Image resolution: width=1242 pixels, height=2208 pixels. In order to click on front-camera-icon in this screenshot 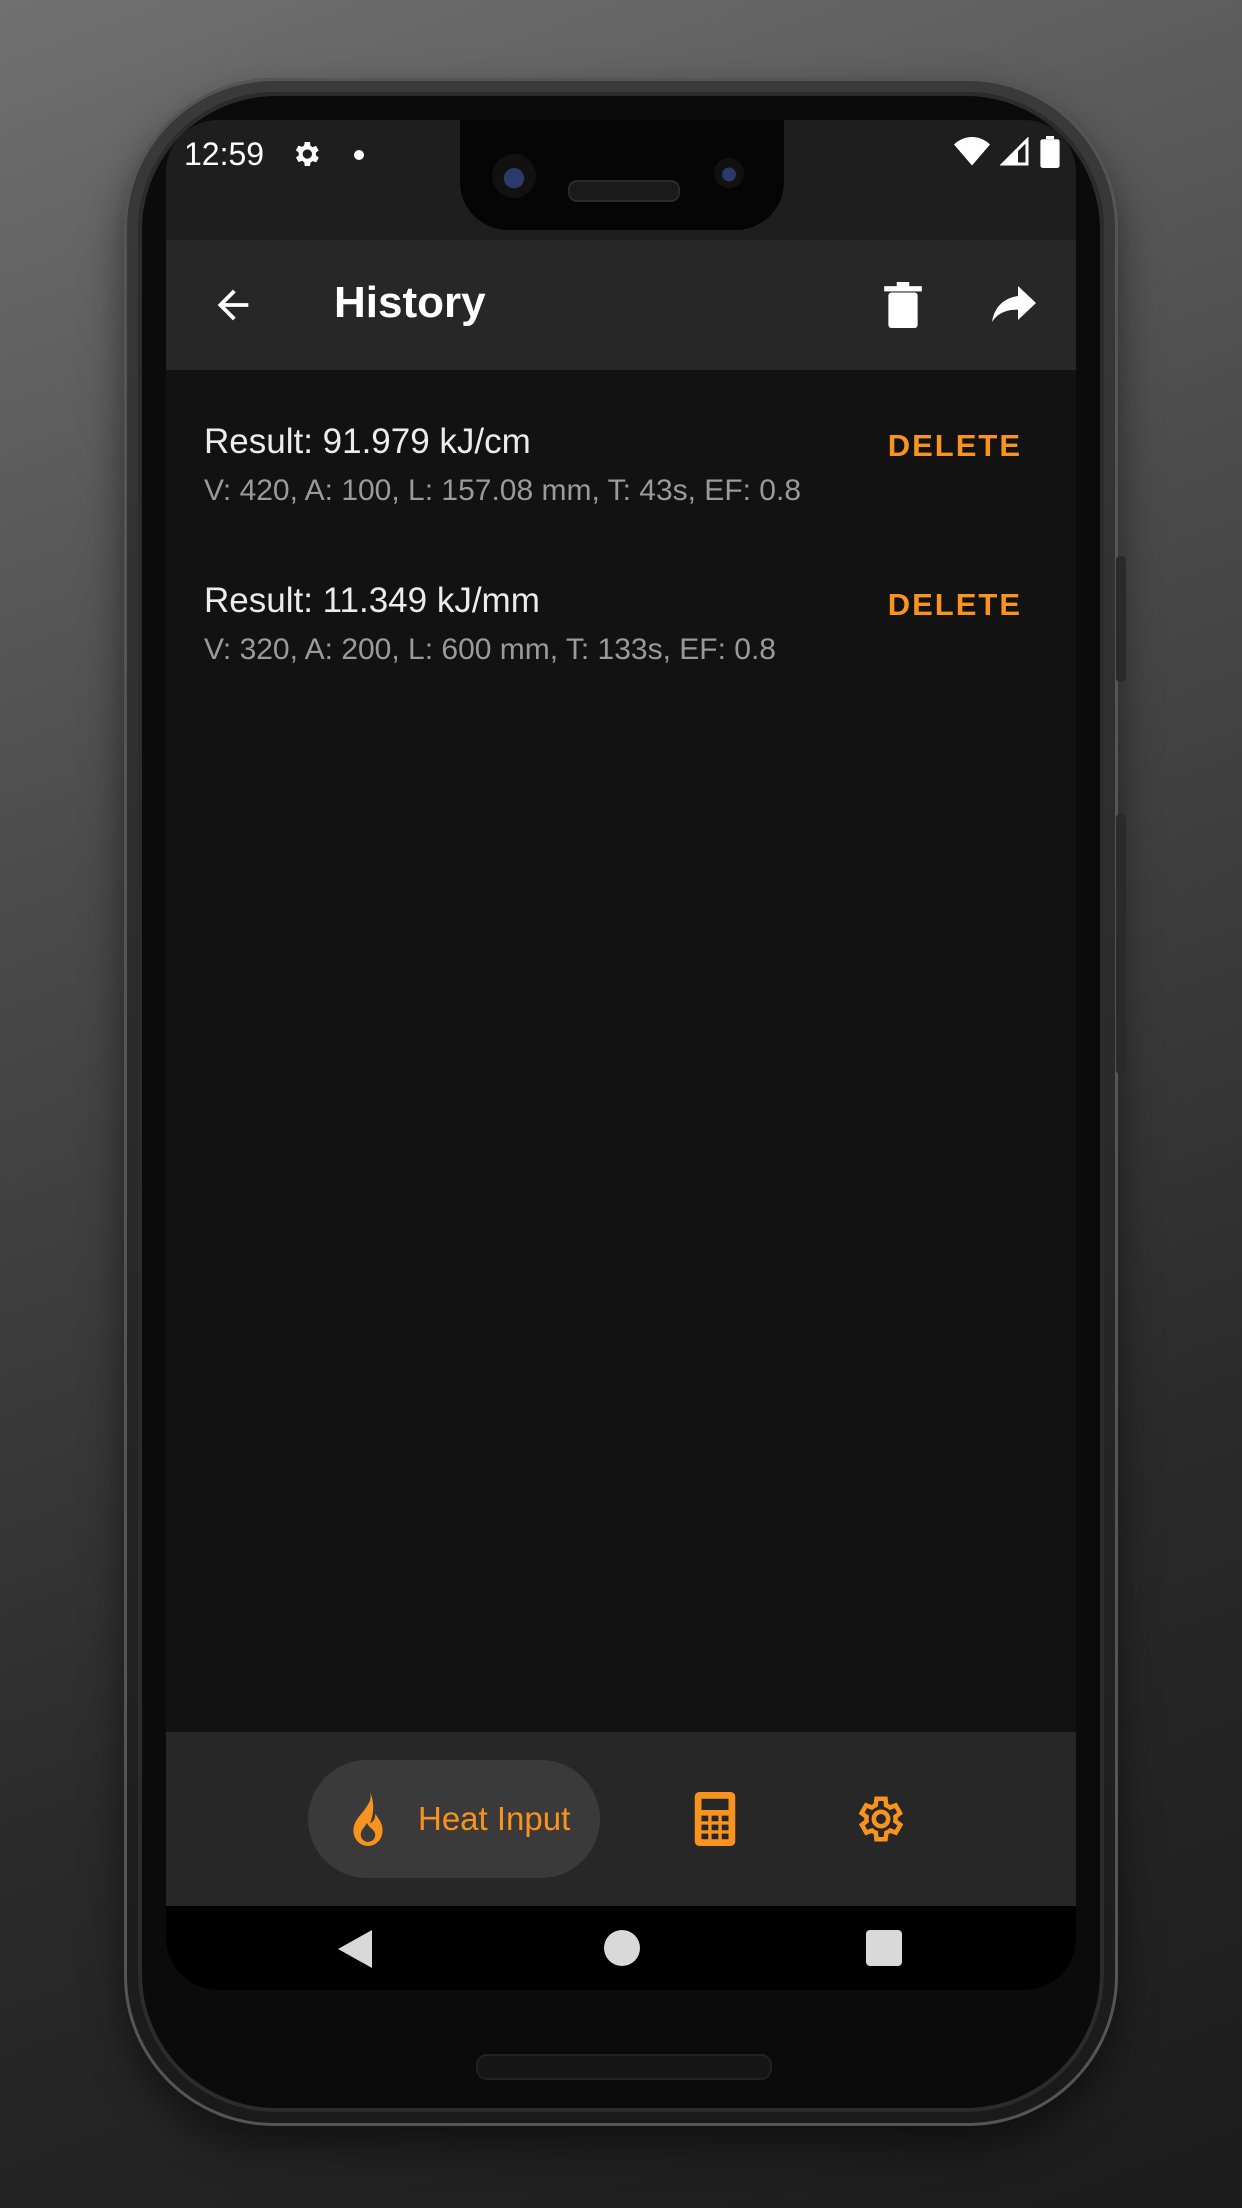, I will do `click(514, 176)`.